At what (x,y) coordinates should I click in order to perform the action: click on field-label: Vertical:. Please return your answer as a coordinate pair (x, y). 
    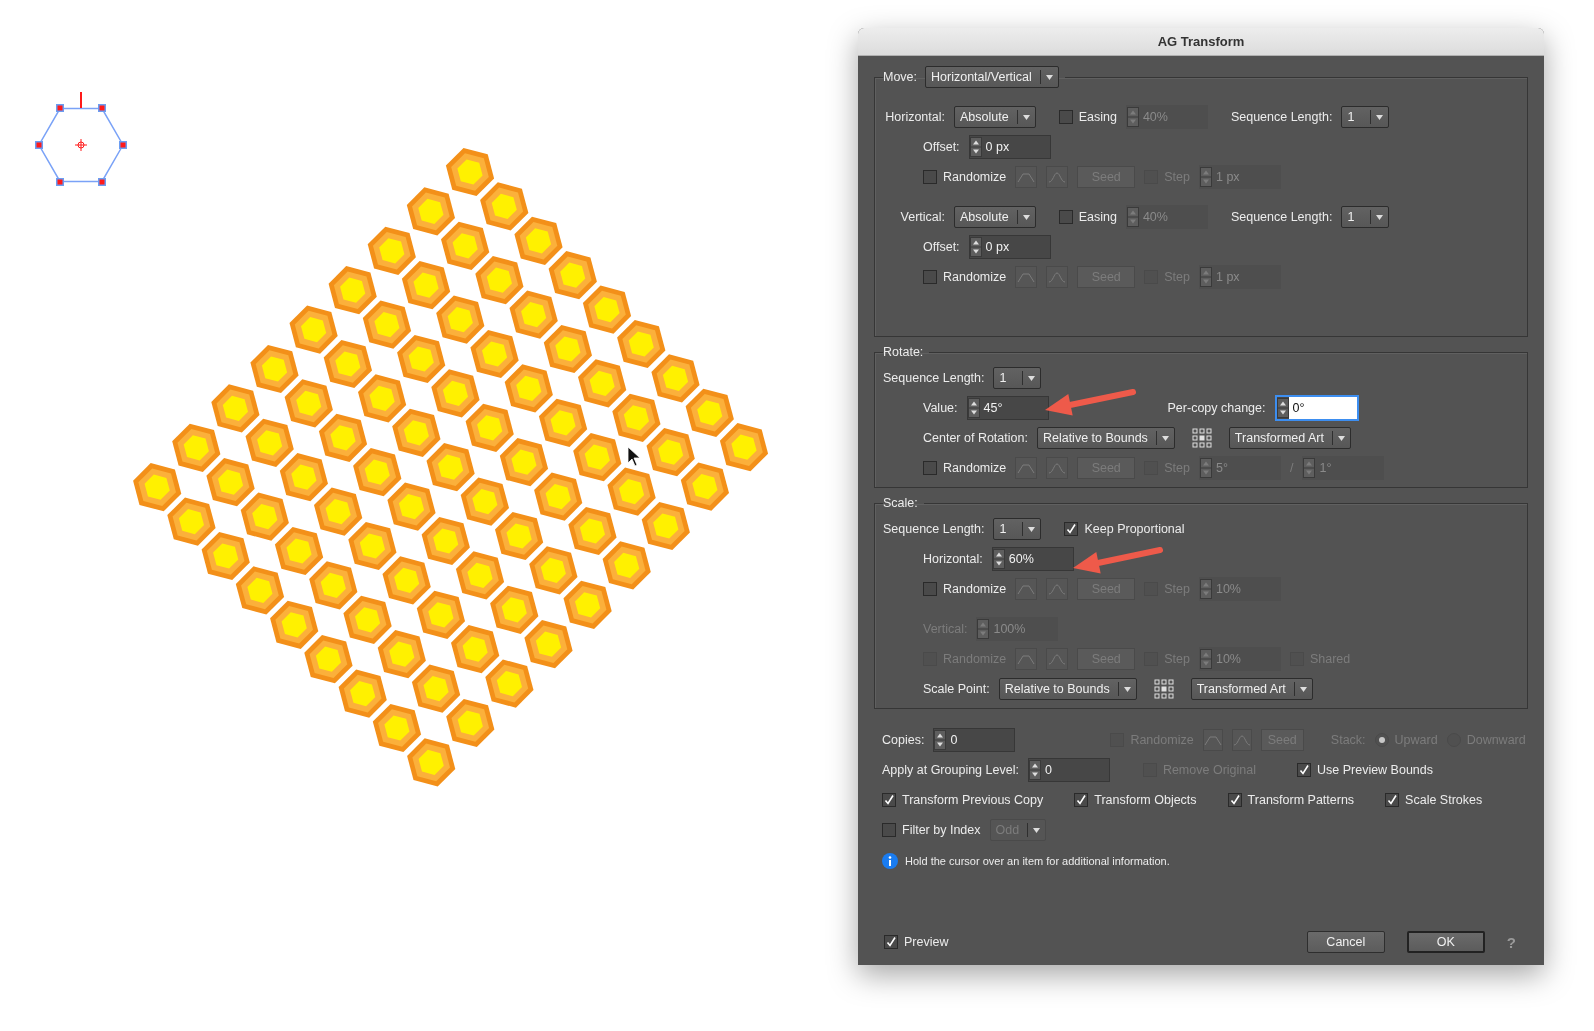
    Looking at the image, I should click on (922, 217).